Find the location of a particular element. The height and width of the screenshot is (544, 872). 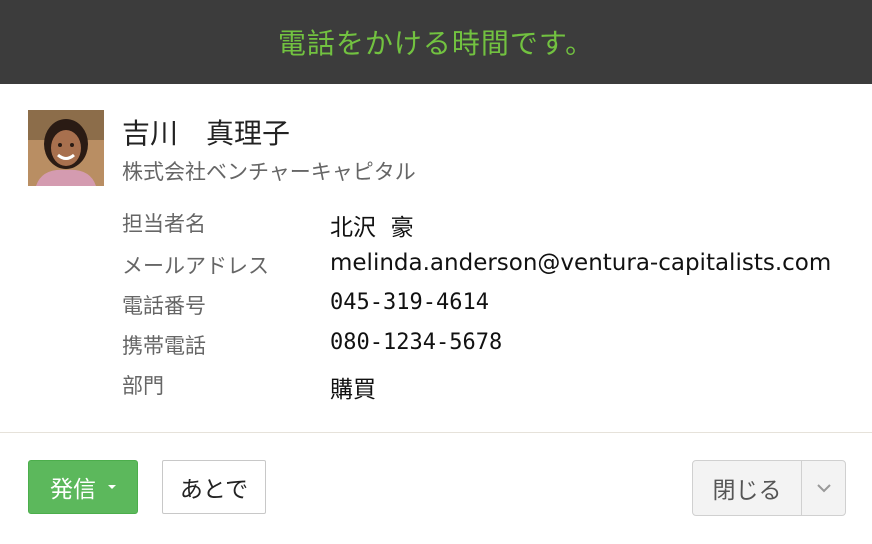

mobile-value: 080-1234-5678 is located at coordinates (416, 342).